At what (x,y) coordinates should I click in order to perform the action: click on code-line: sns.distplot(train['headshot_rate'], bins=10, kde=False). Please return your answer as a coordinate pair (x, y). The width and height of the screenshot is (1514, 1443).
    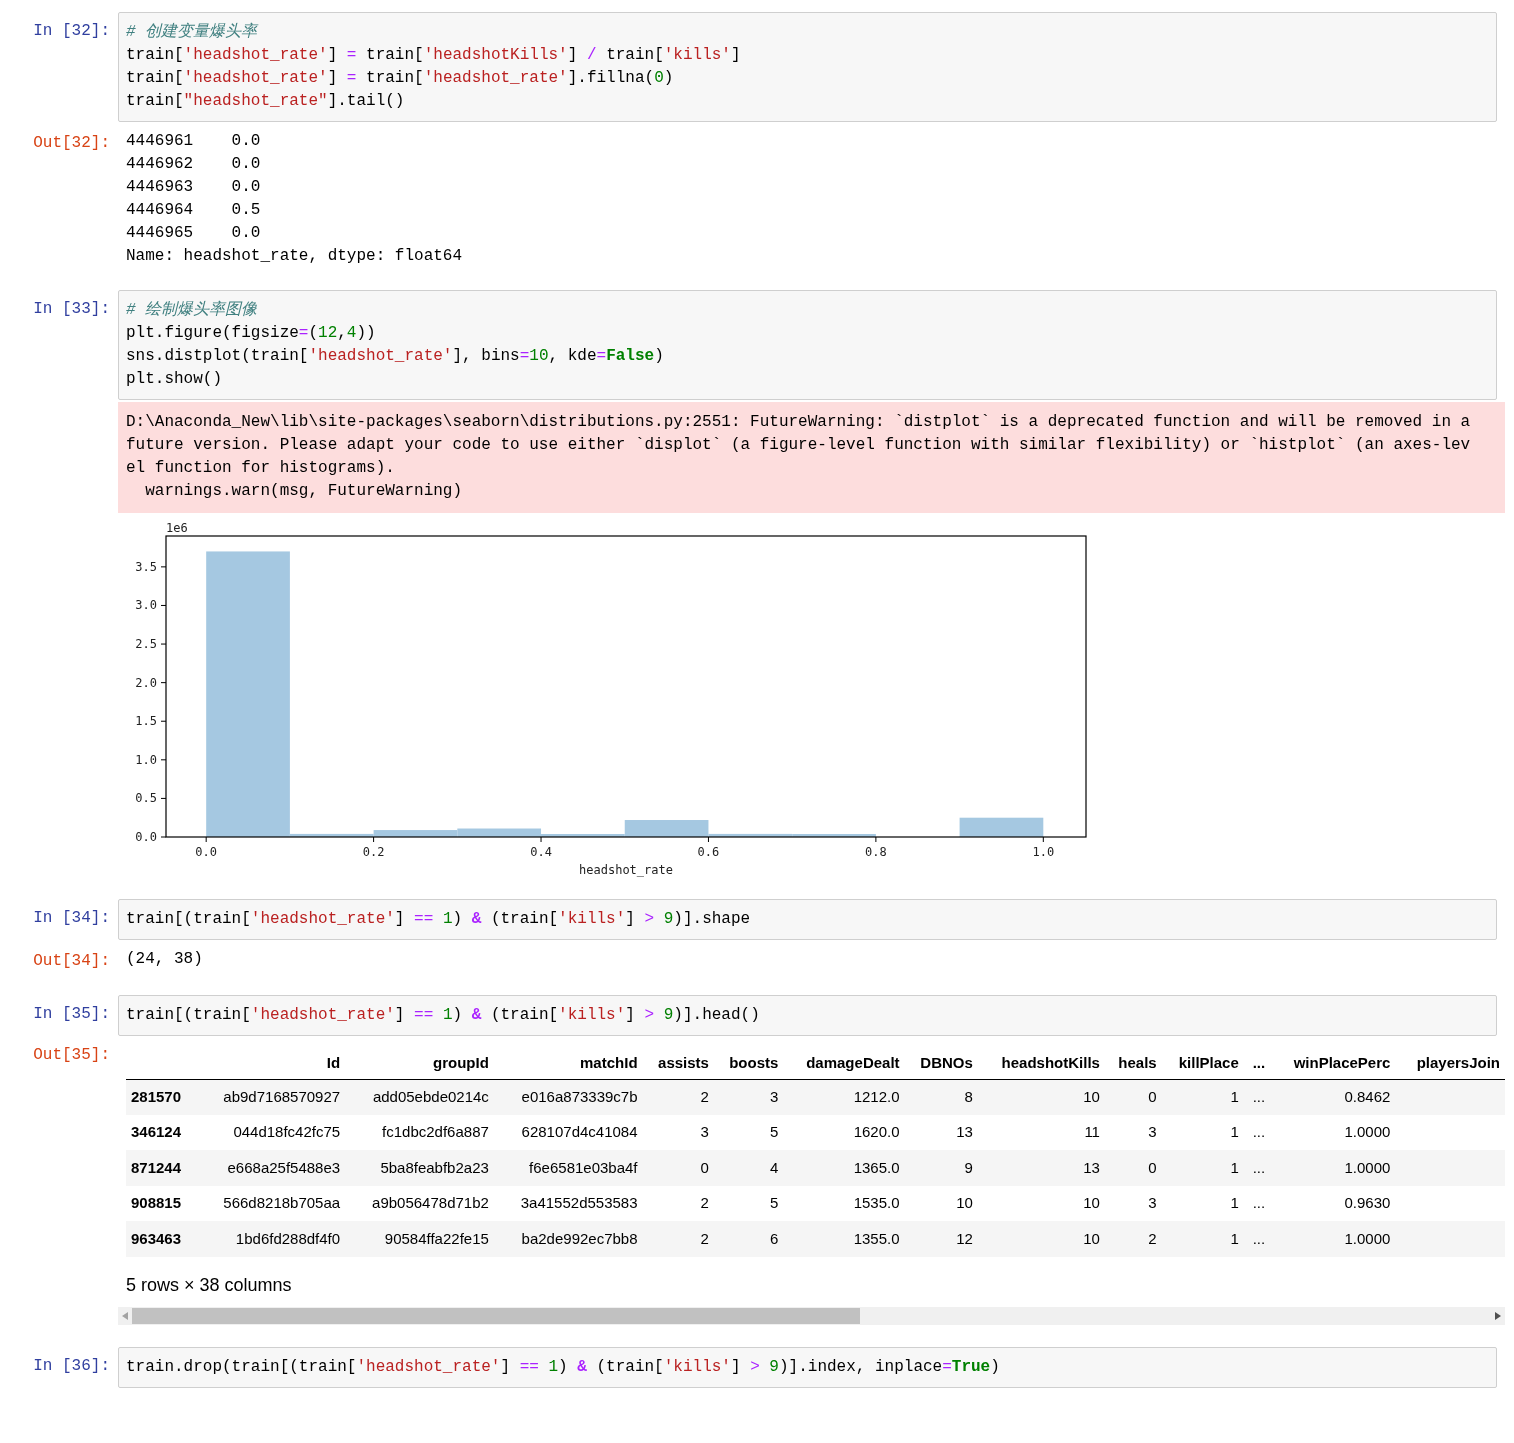
    Looking at the image, I should click on (395, 356).